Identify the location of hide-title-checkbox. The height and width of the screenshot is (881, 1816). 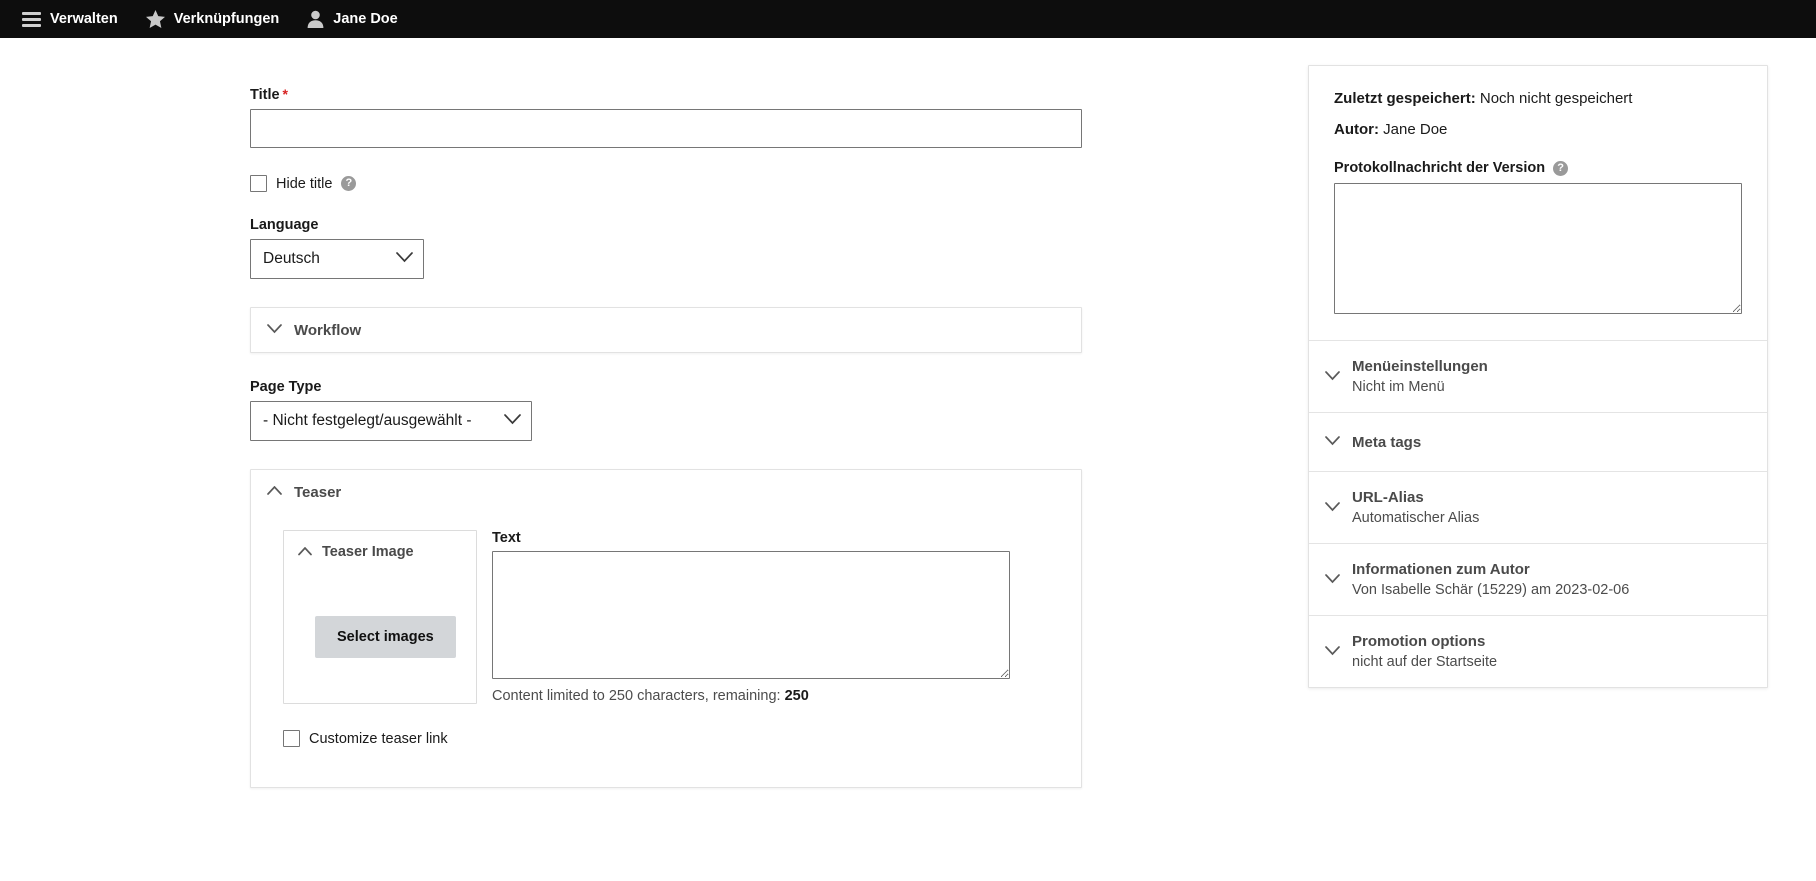
(258, 183).